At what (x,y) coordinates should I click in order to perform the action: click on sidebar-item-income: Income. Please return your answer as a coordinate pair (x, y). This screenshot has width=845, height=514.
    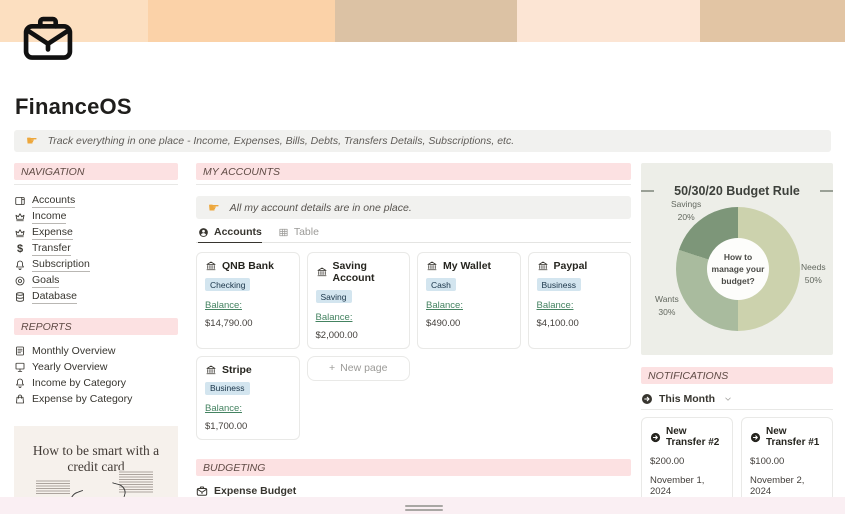
    Looking at the image, I should click on (96, 217).